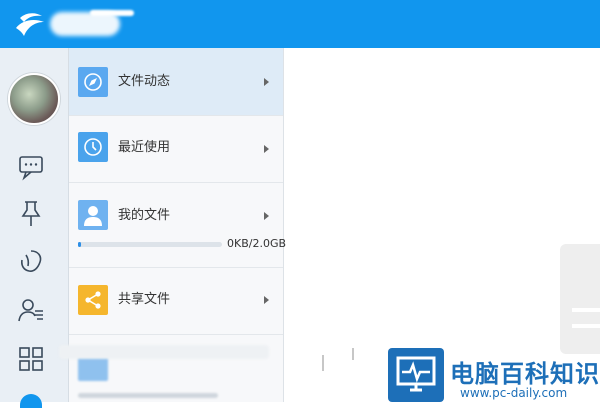 Image resolution: width=600 pixels, height=408 pixels. I want to click on side-panel-handle, so click(580, 299).